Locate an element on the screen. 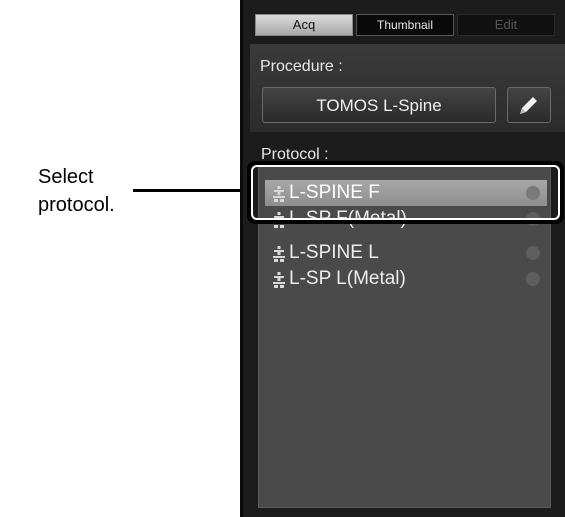 The width and height of the screenshot is (565, 517). protocol-item: L-SPINE L is located at coordinates (406, 253).